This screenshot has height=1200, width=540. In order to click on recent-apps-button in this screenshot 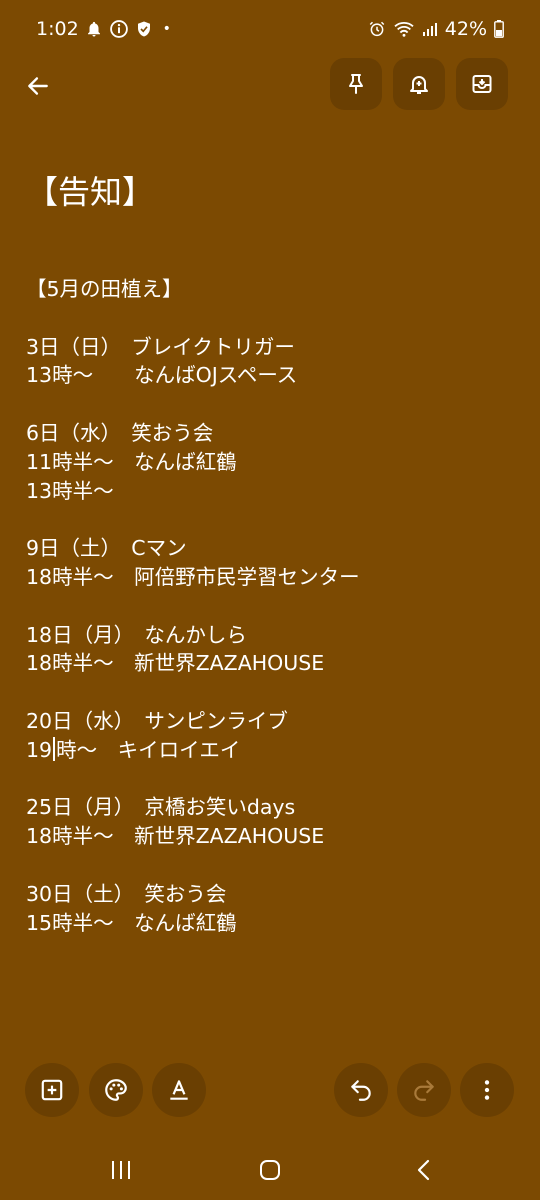, I will do `click(121, 1170)`.